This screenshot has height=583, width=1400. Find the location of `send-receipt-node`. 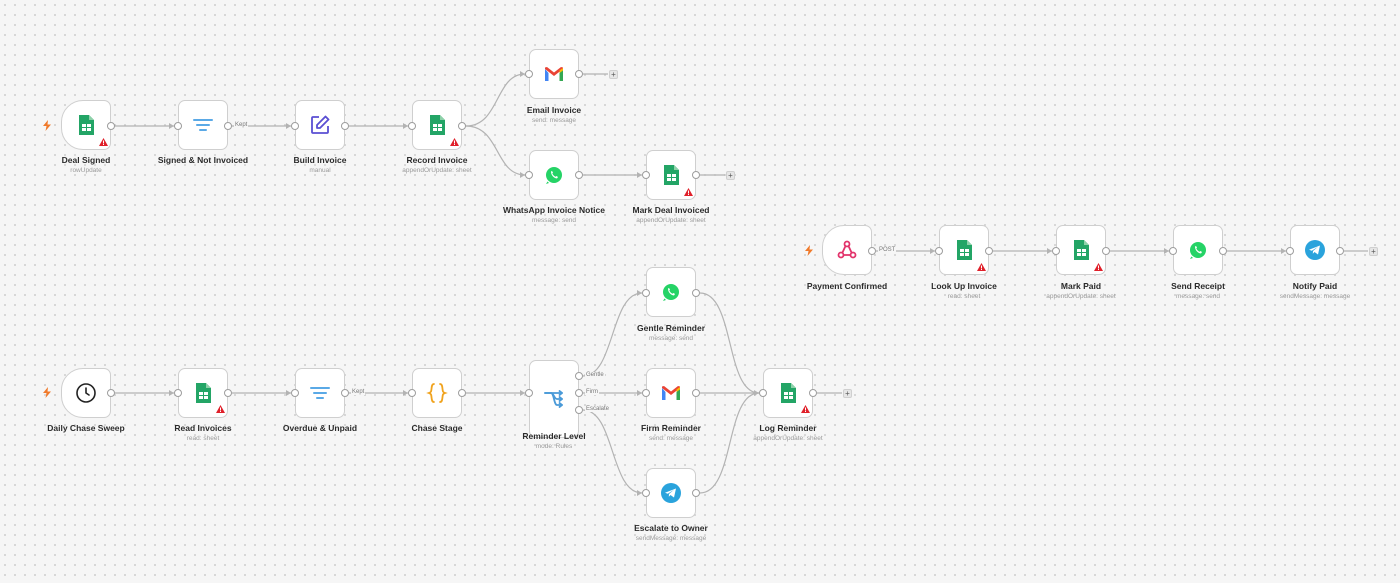

send-receipt-node is located at coordinates (1198, 250).